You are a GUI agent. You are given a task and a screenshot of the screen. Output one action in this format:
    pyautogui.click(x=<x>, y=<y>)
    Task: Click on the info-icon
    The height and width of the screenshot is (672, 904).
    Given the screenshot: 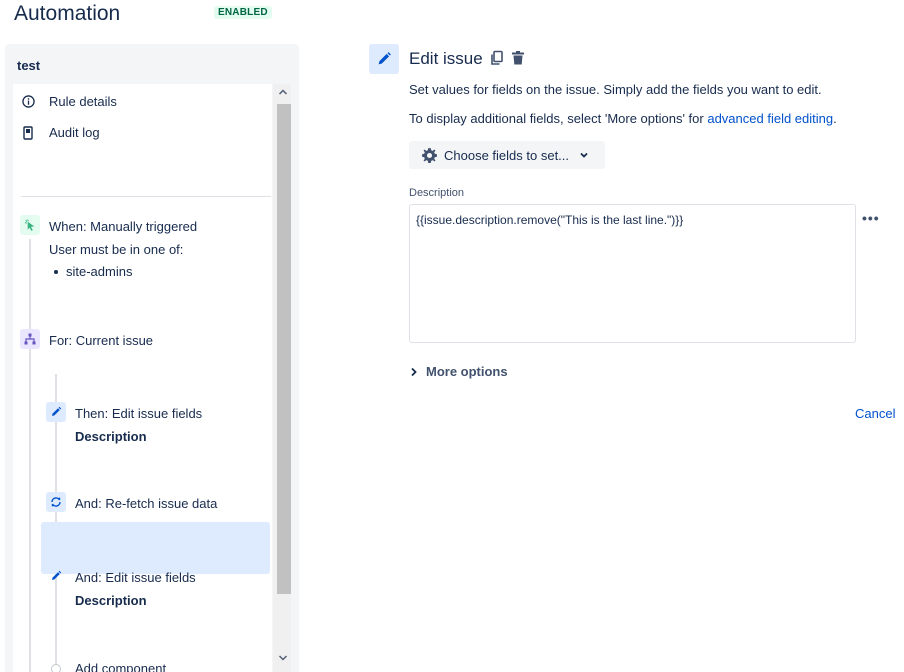 What is the action you would take?
    pyautogui.click(x=28, y=102)
    